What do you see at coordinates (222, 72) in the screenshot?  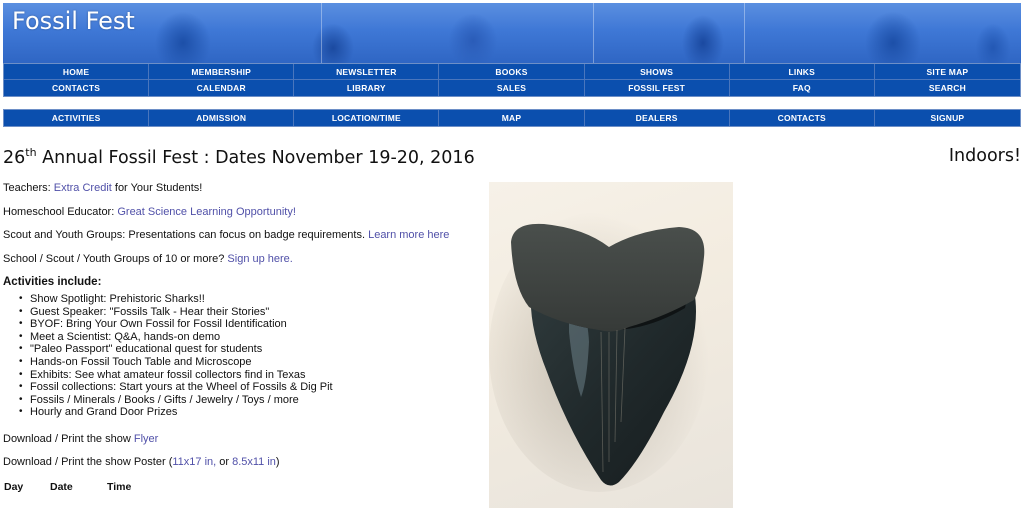 I see `nav-membership: MEMBERSHIP` at bounding box center [222, 72].